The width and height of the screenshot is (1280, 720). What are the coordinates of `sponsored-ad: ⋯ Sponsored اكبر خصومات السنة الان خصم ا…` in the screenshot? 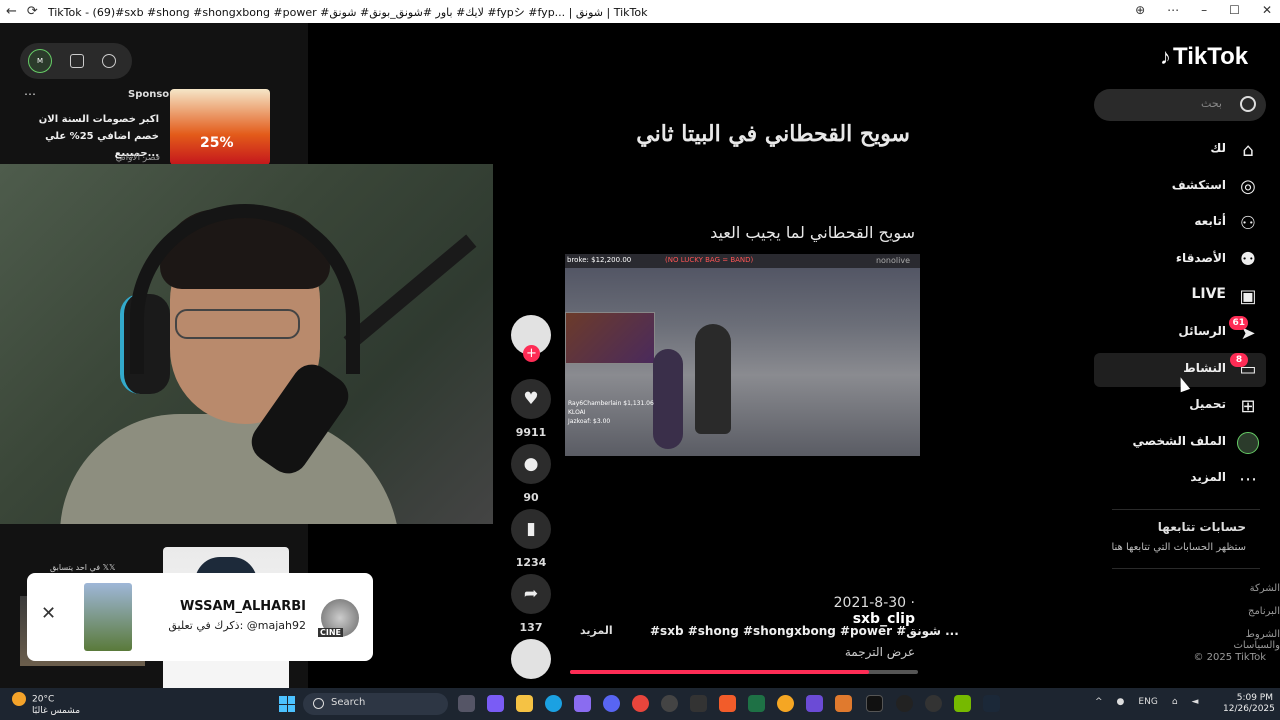 It's located at (155, 125).